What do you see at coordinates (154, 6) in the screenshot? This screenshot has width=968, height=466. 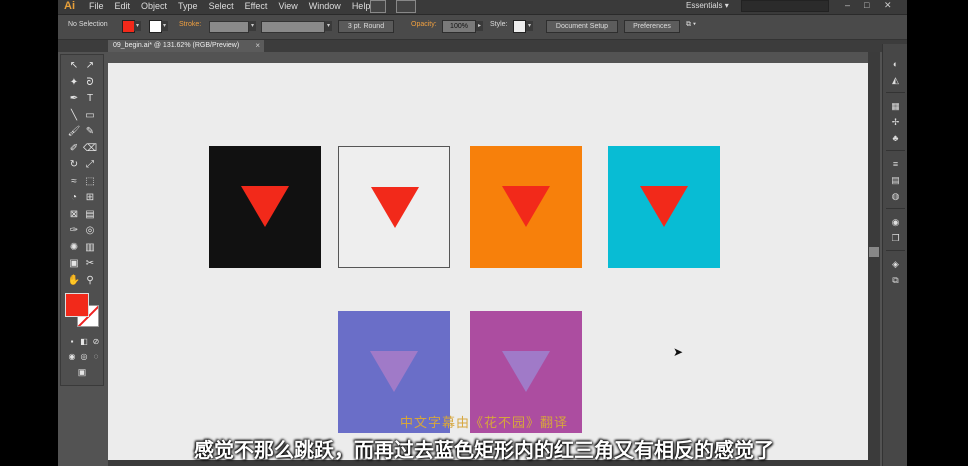 I see `menu-object: Object` at bounding box center [154, 6].